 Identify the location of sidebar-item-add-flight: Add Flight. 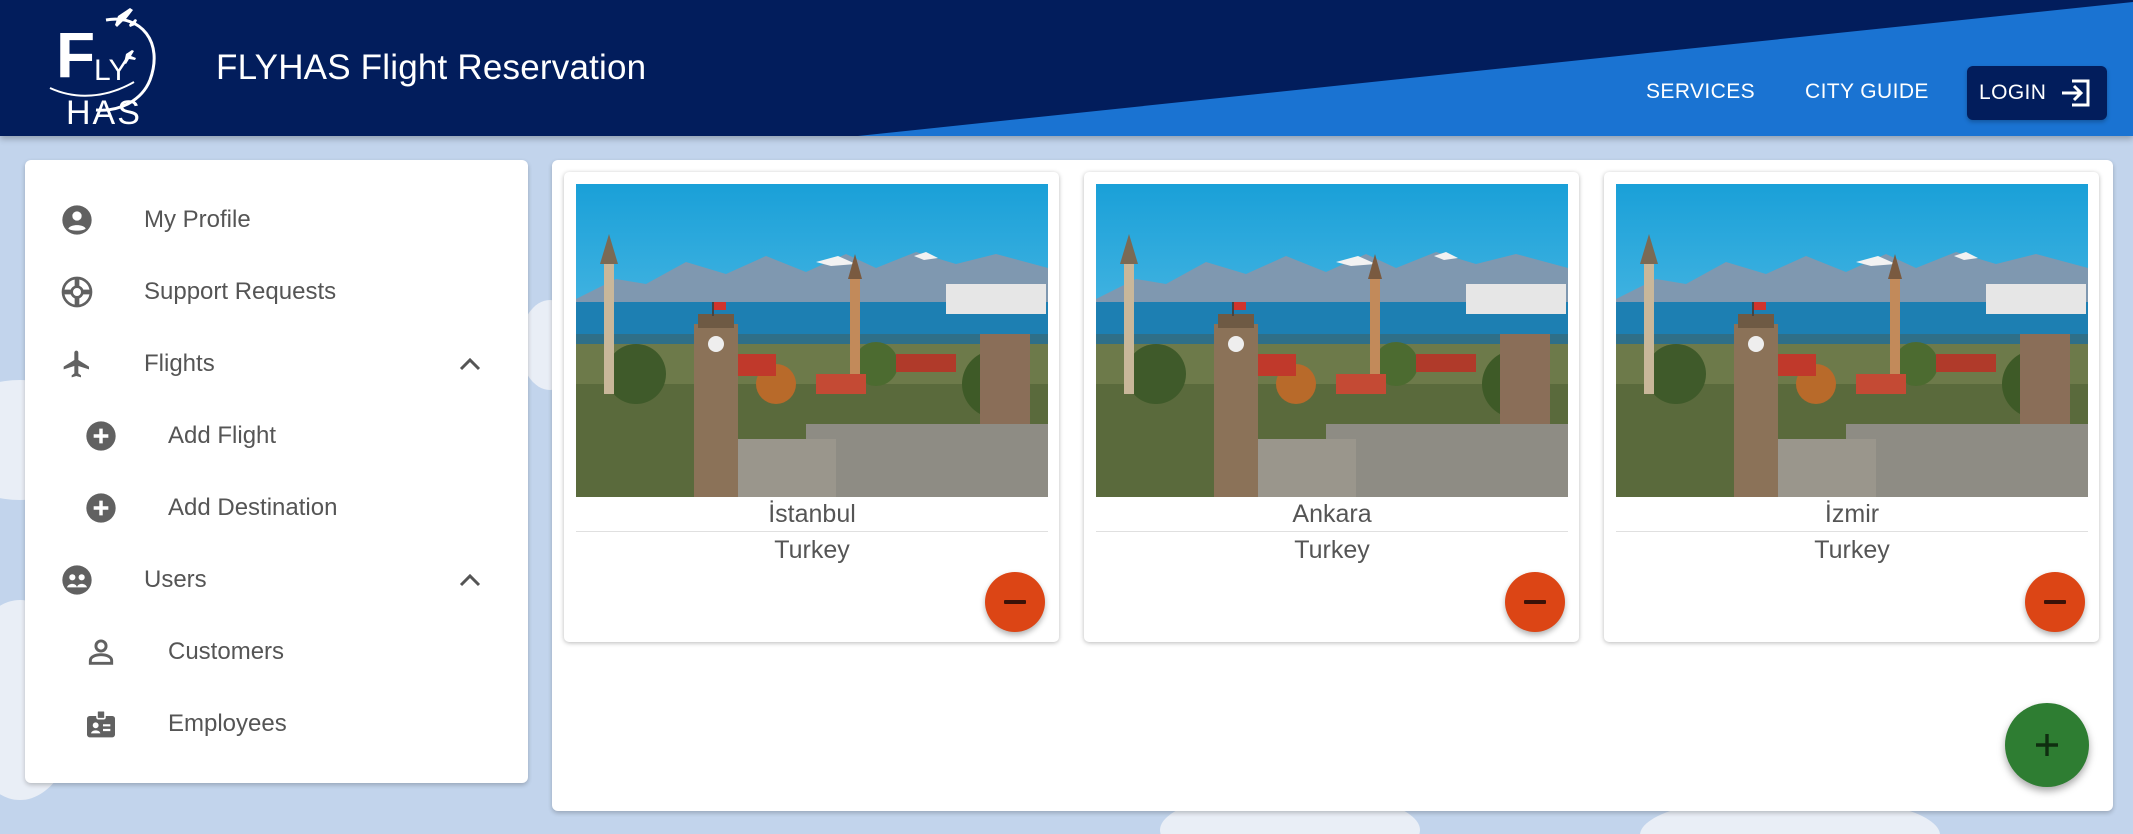
(276, 436).